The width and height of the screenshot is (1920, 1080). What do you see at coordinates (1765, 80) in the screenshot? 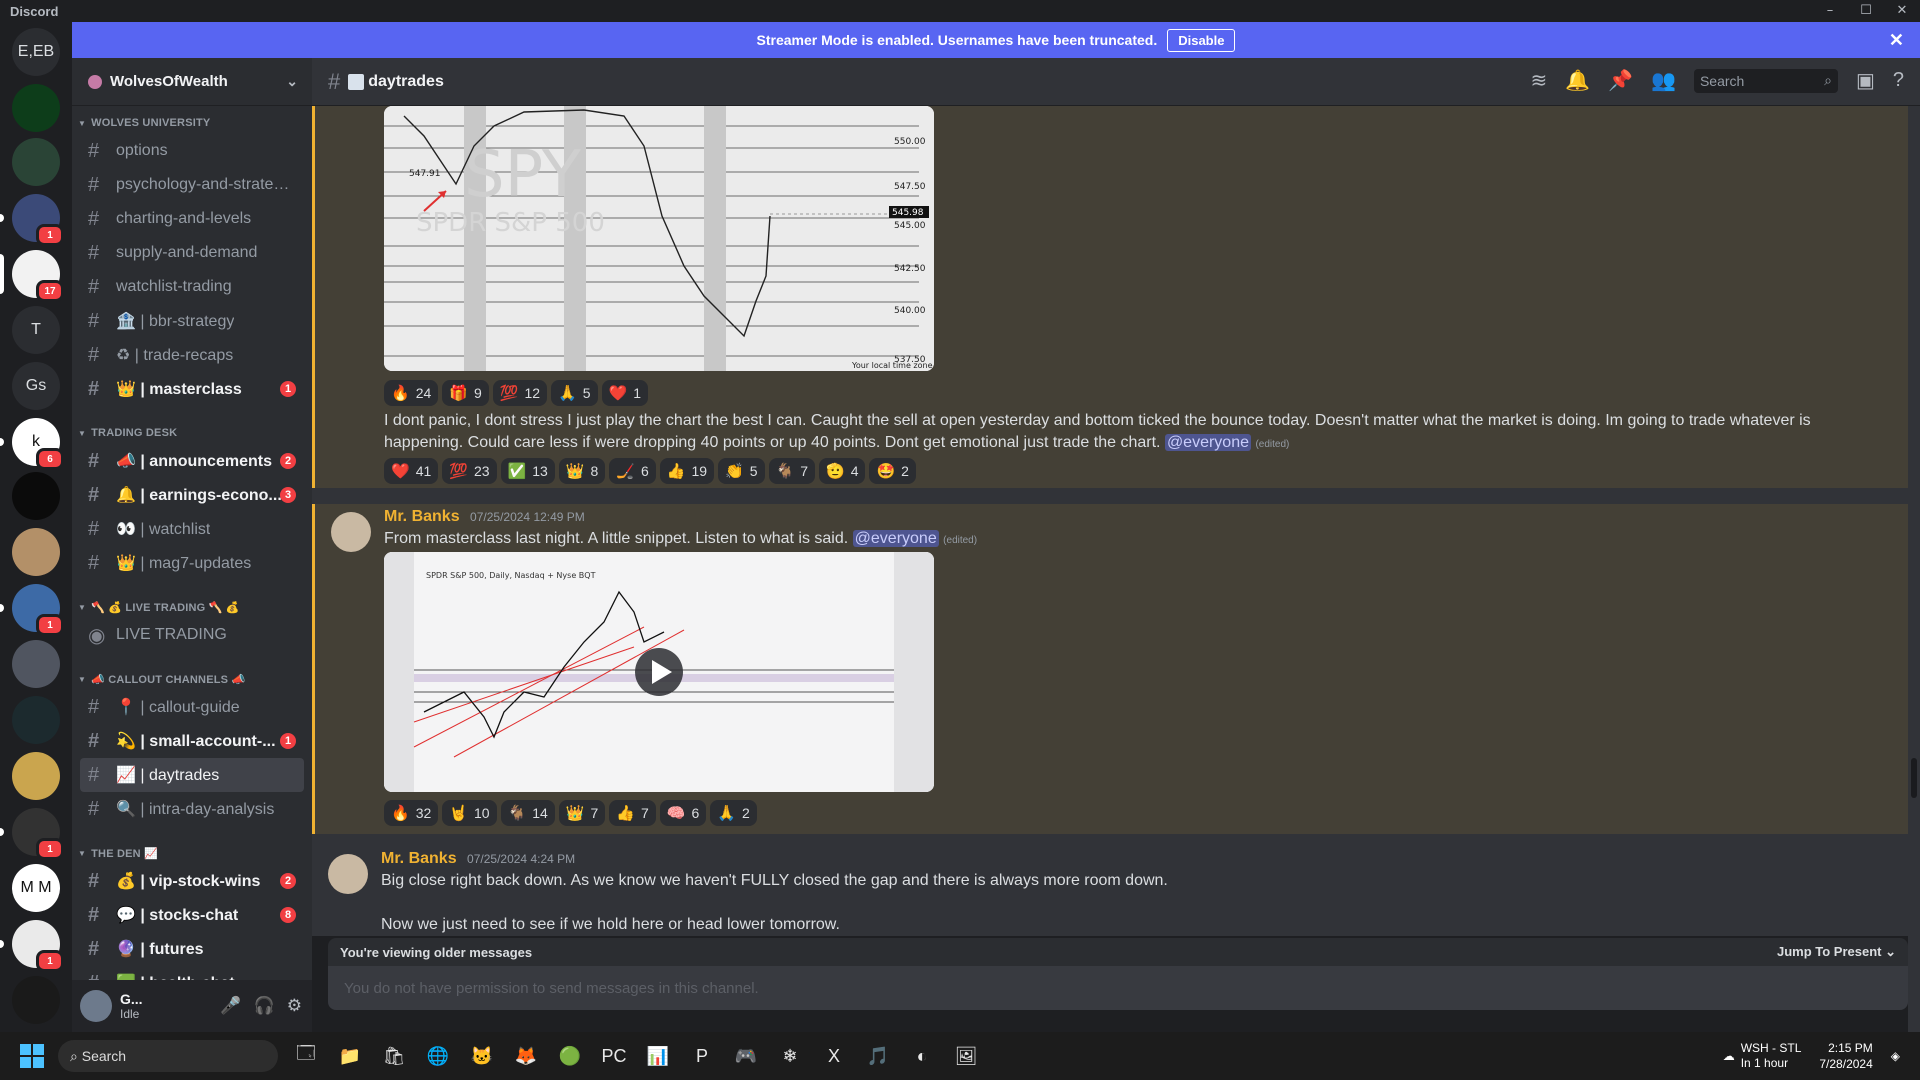
I see `search-input: Search ⌕` at bounding box center [1765, 80].